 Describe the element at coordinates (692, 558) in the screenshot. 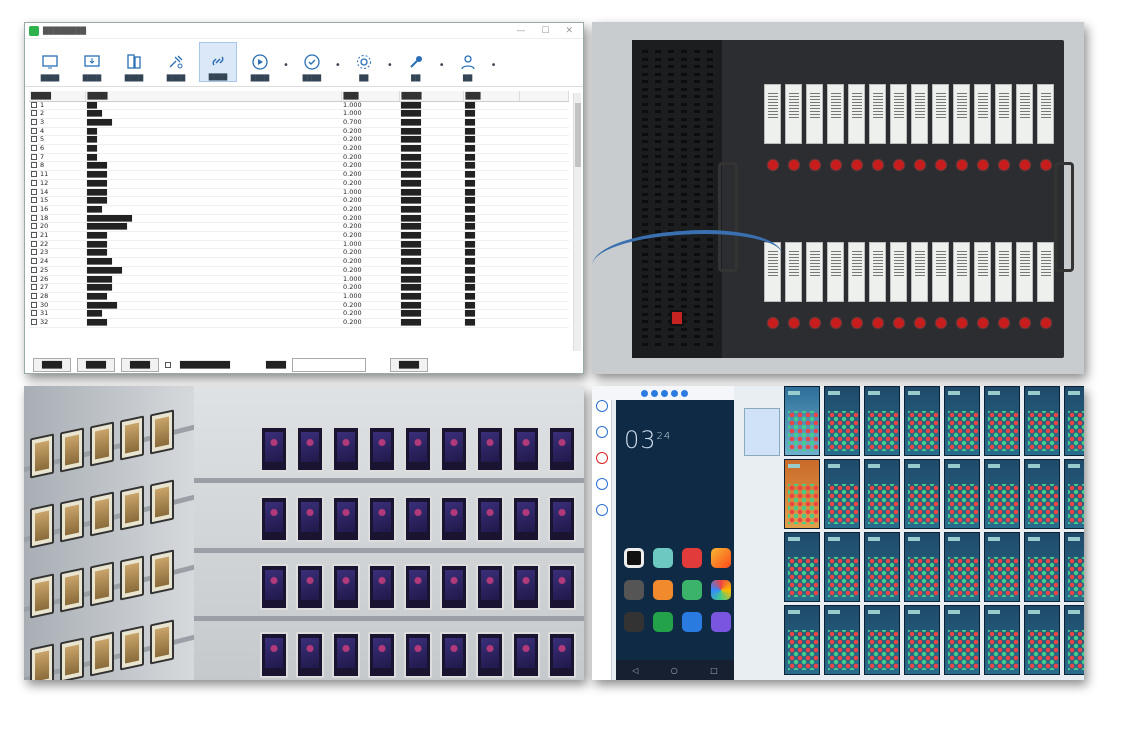

I see `music-app-icon` at that location.